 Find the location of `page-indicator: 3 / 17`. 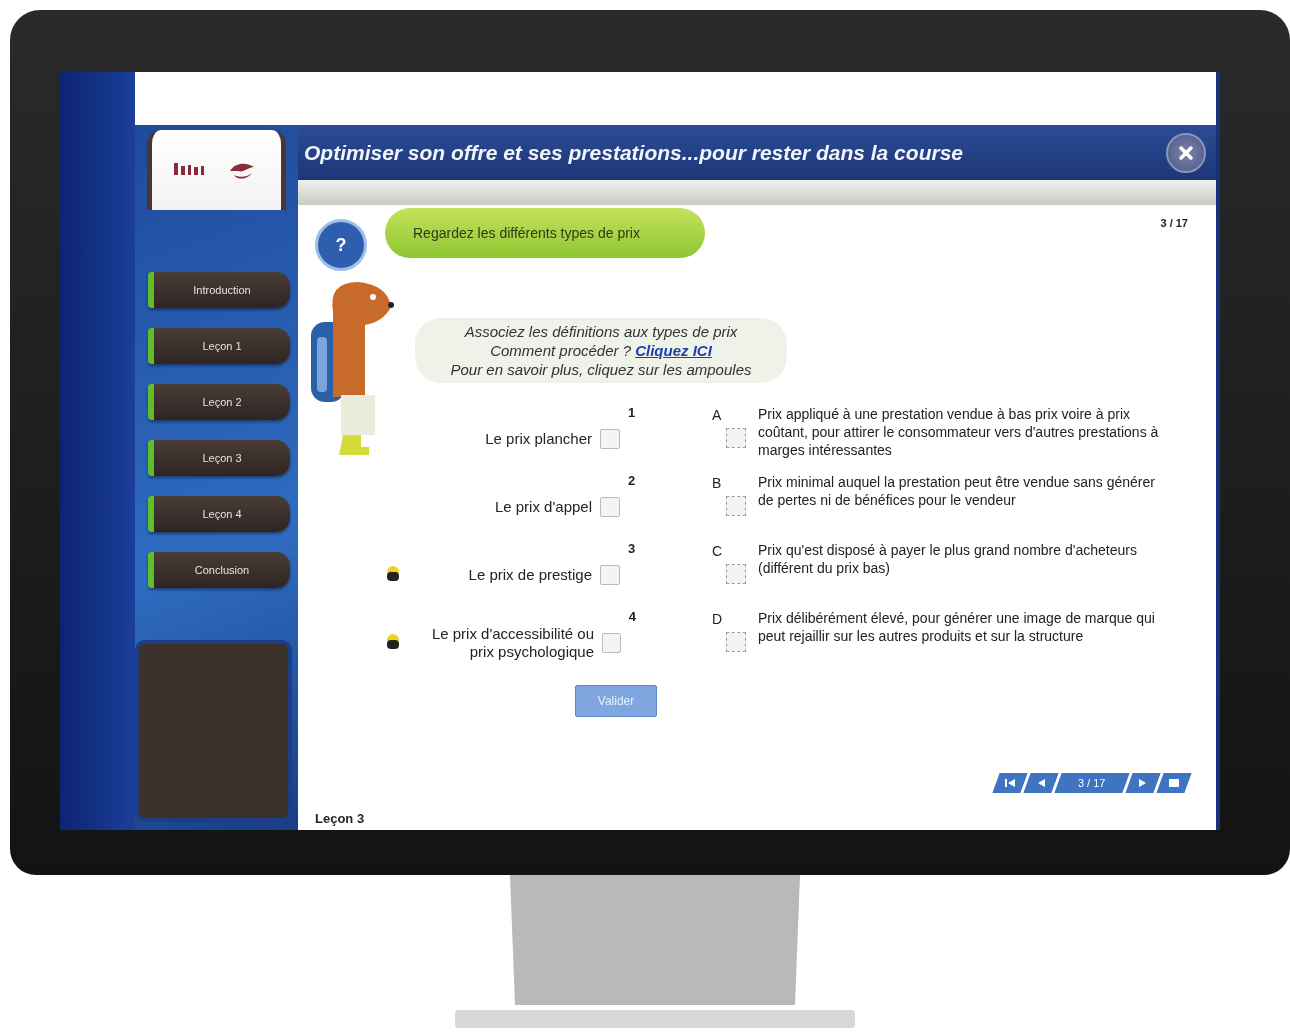

page-indicator: 3 / 17 is located at coordinates (1092, 783).